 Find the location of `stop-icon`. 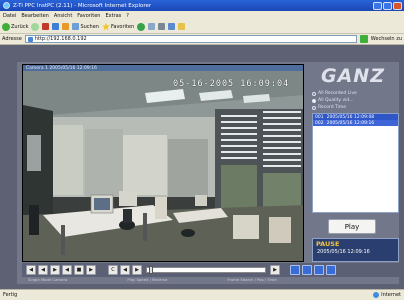

stop-icon is located at coordinates (46, 26).